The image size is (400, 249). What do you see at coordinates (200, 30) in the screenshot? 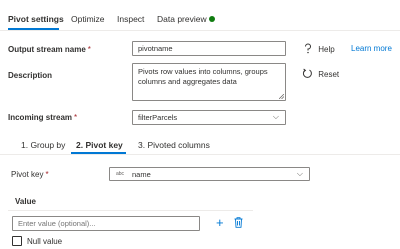
I see `tab-divider` at bounding box center [200, 30].